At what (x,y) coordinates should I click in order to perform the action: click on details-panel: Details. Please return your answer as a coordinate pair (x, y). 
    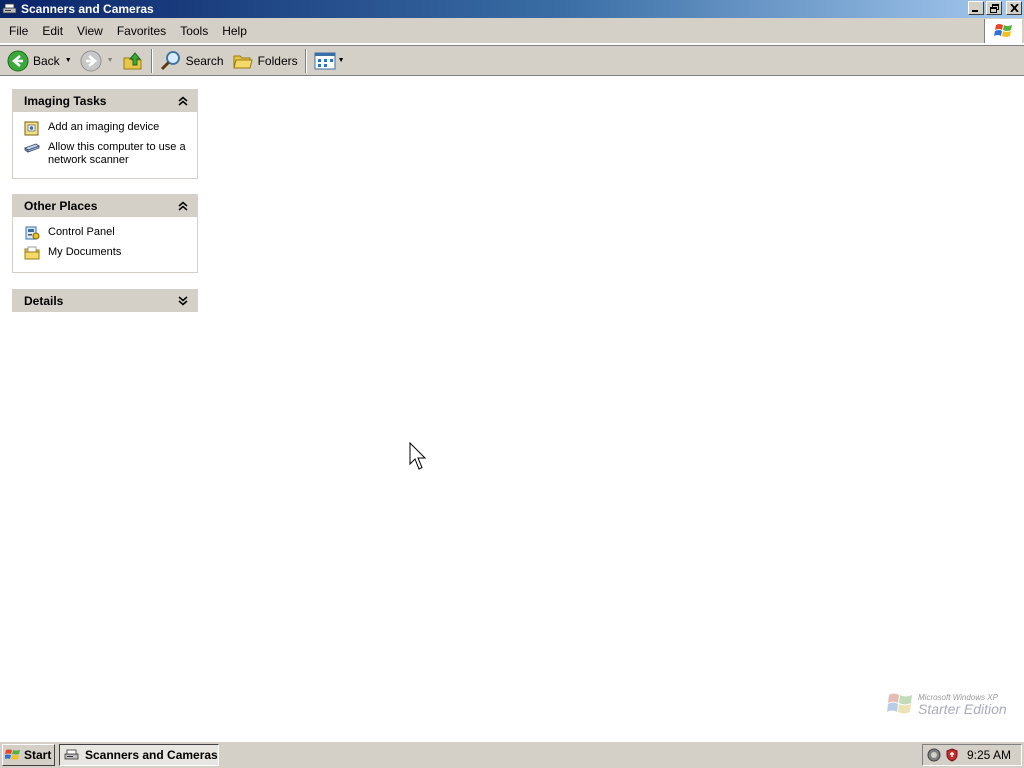
    Looking at the image, I should click on (105, 300).